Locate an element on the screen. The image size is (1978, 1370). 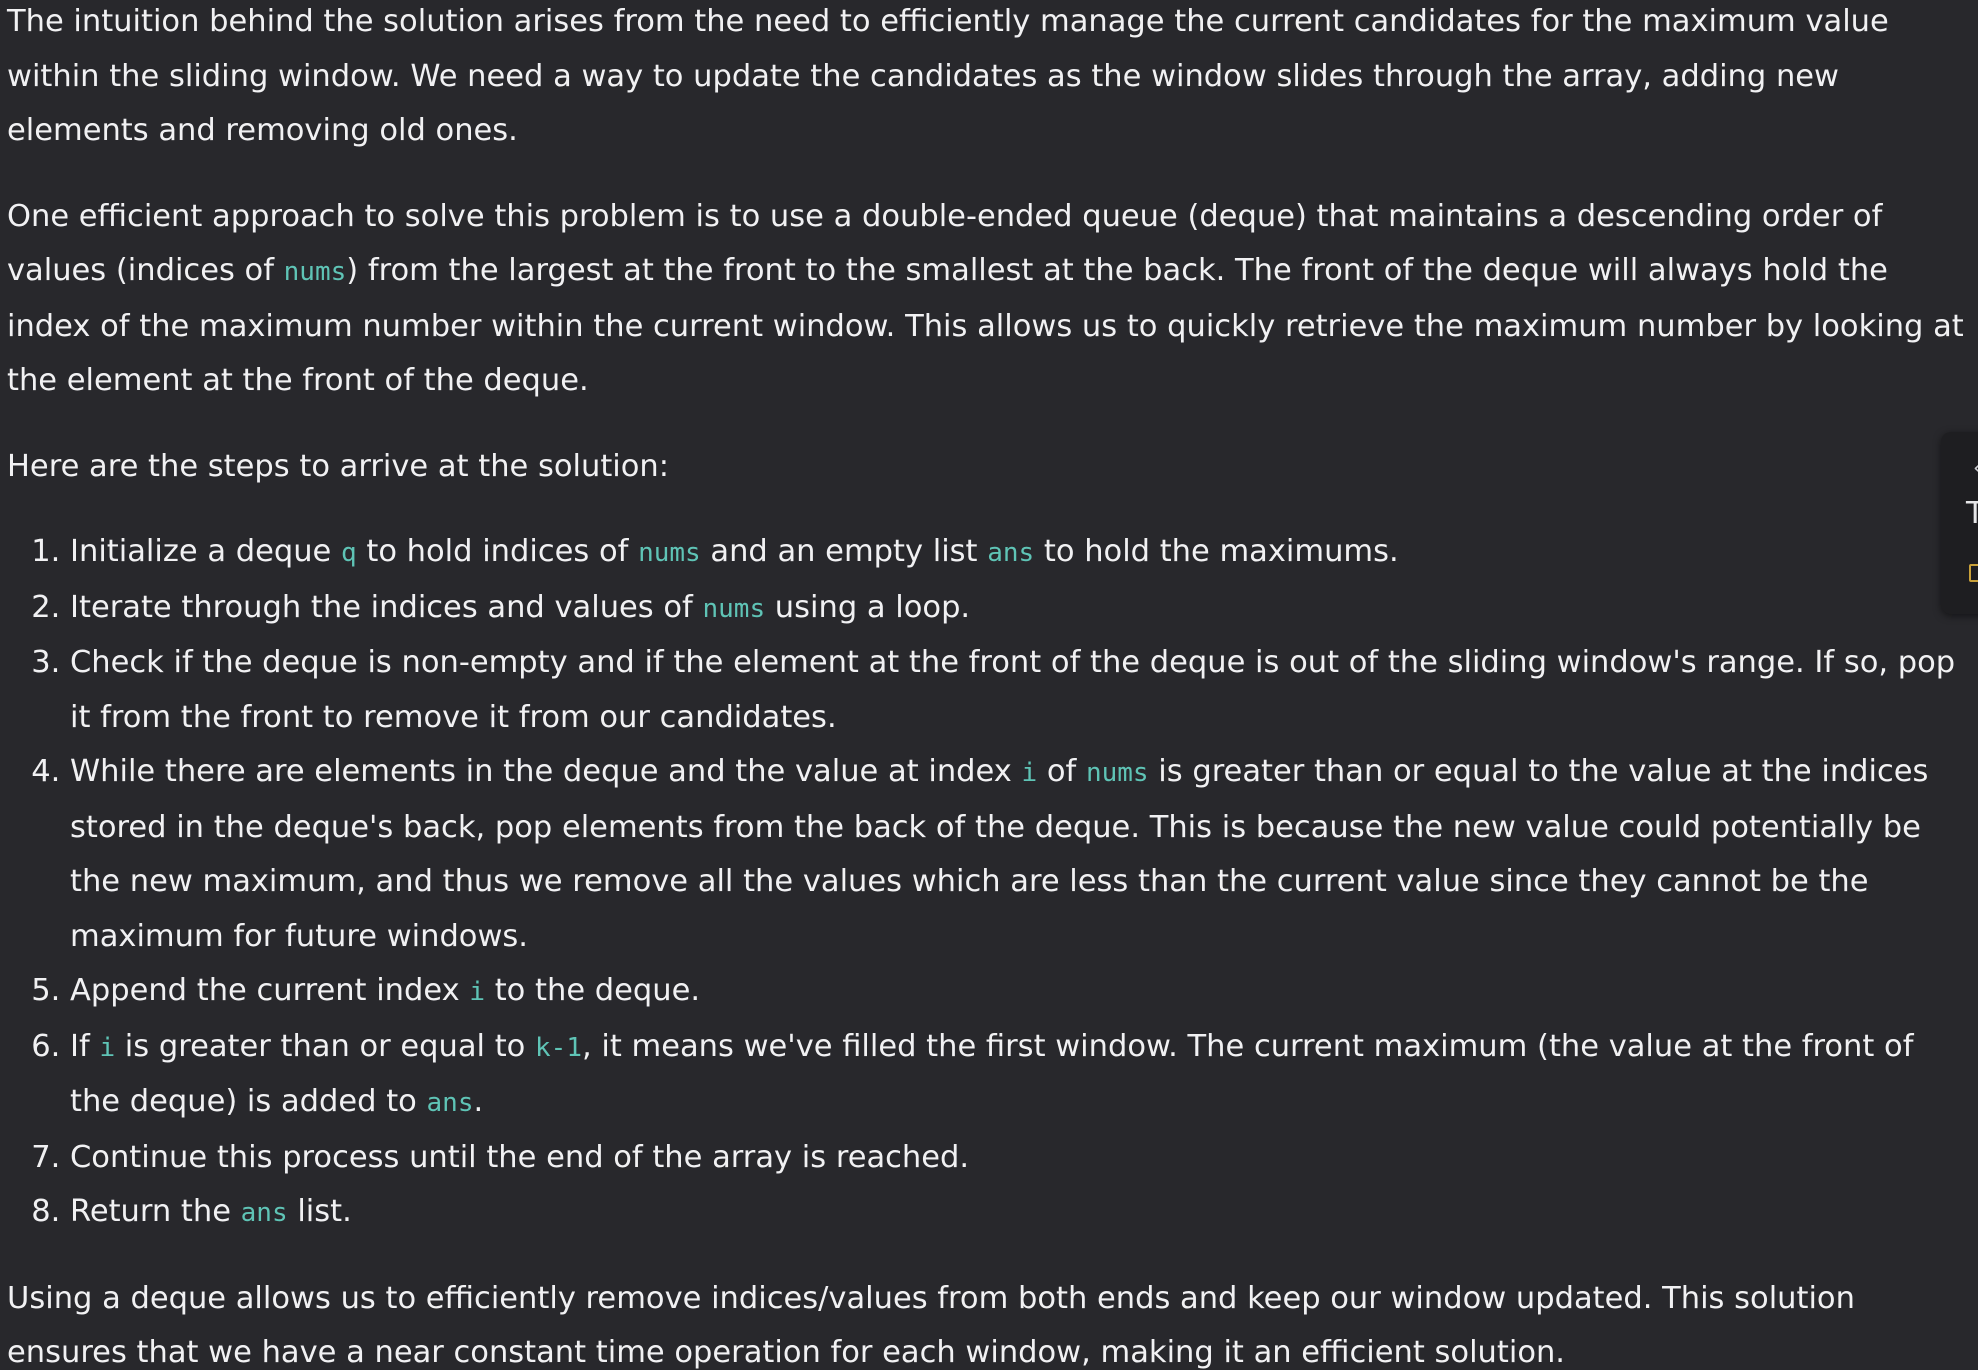
book-icon is located at coordinates (1973, 573).